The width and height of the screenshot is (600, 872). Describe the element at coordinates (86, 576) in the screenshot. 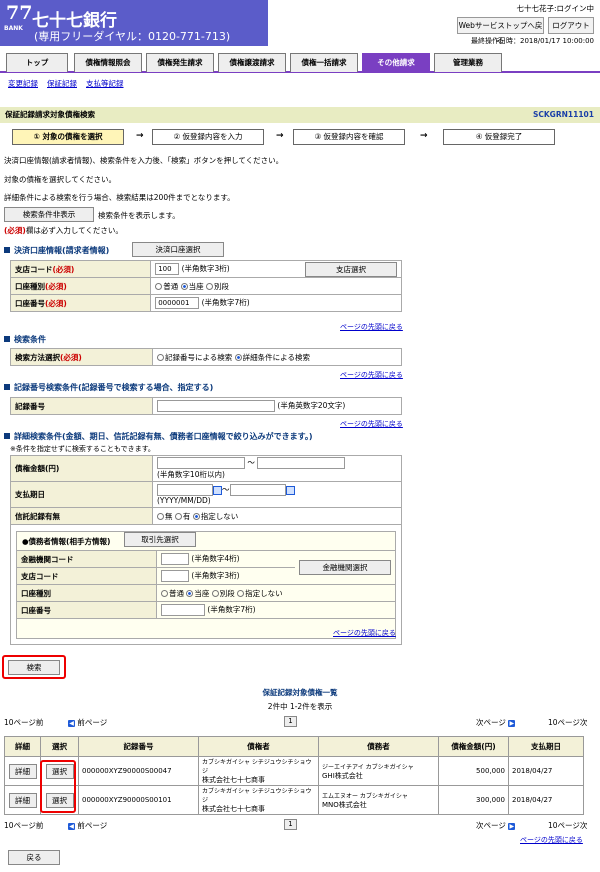

I see `branch-code-label: 支店コード` at that location.